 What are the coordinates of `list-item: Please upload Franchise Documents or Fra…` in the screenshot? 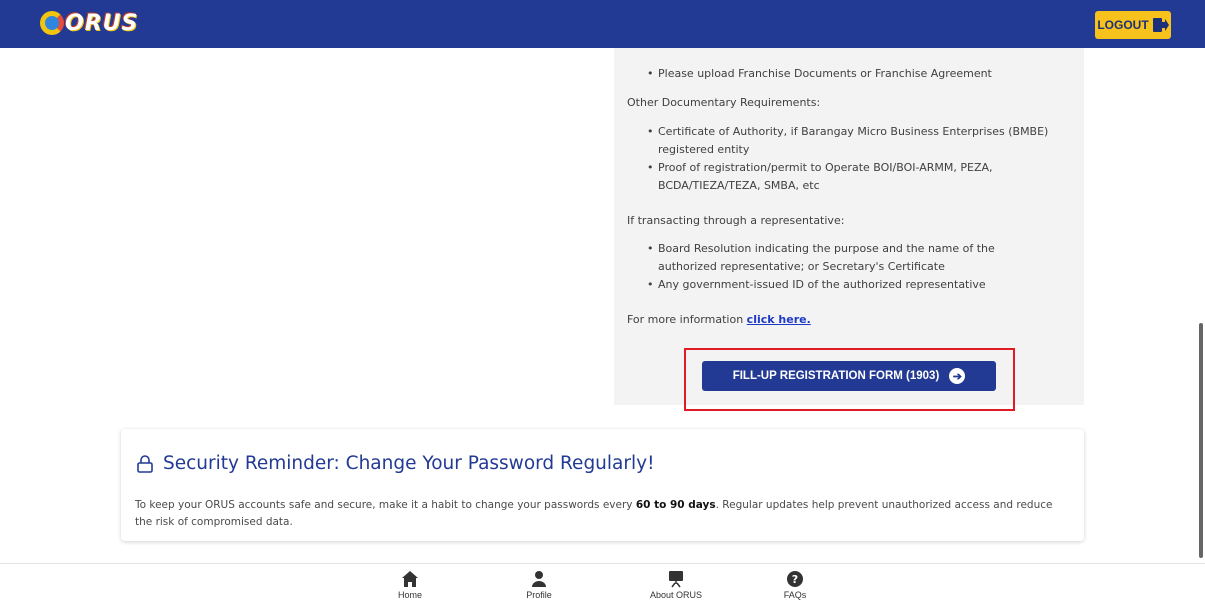 It's located at (852, 74).